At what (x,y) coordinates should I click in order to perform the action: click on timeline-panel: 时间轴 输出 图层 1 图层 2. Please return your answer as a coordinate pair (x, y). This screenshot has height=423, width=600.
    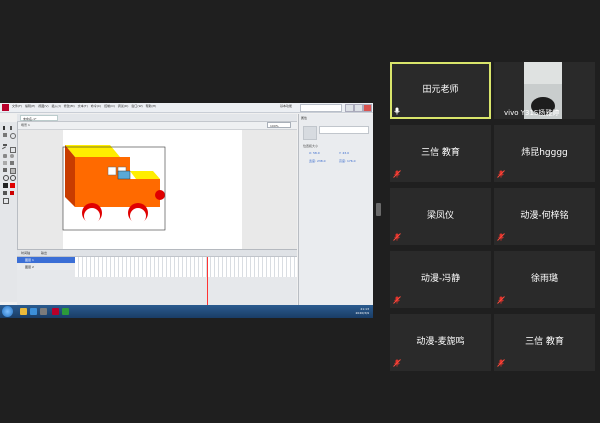
    Looking at the image, I should click on (157, 277).